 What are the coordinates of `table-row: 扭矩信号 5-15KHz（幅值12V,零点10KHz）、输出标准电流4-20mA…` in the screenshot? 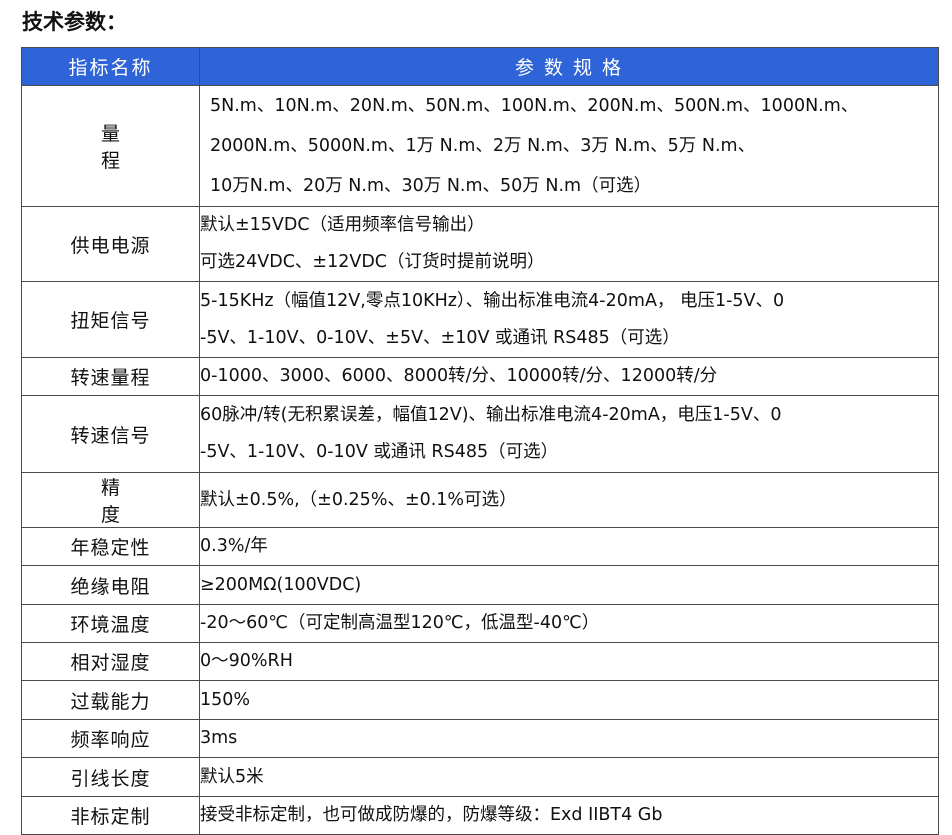 It's located at (480, 319).